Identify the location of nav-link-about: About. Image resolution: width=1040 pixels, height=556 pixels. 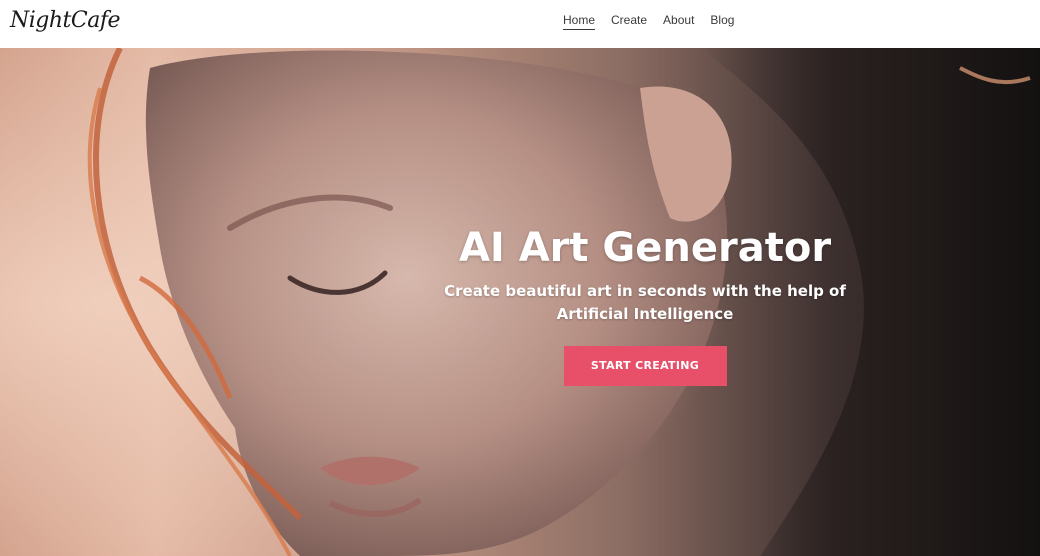
(678, 21).